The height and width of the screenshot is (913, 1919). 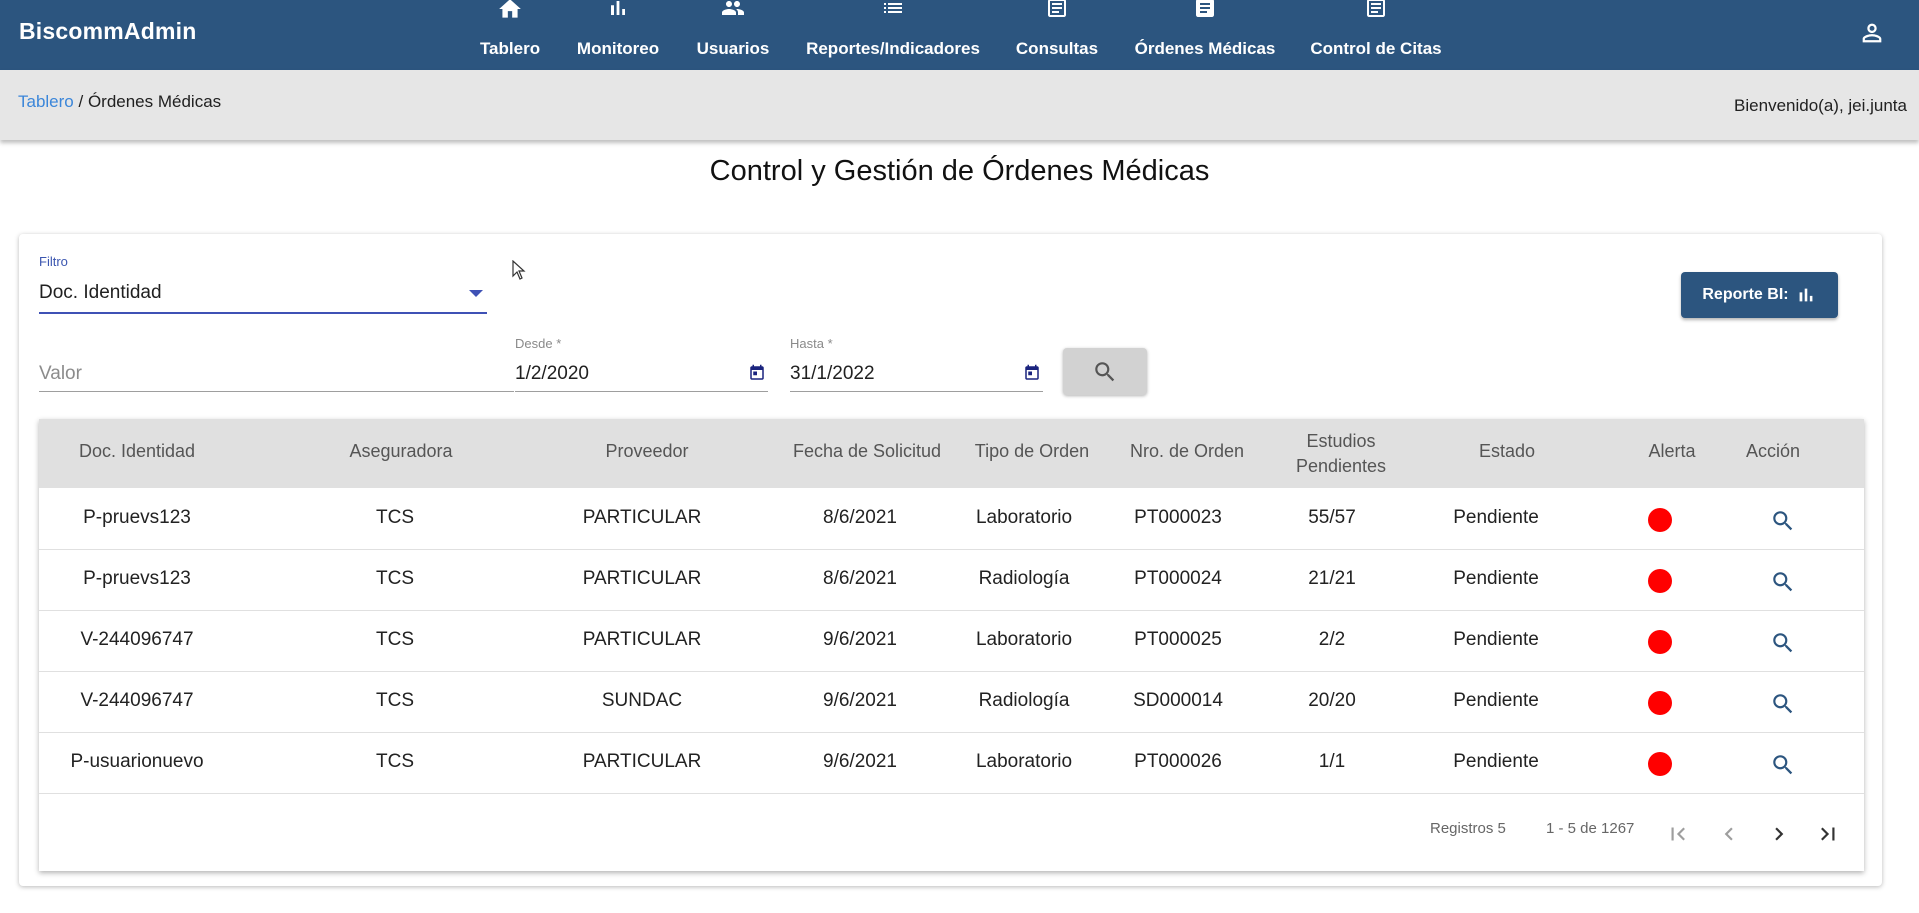 I want to click on cell-order-number: PT000025, so click(x=1178, y=639).